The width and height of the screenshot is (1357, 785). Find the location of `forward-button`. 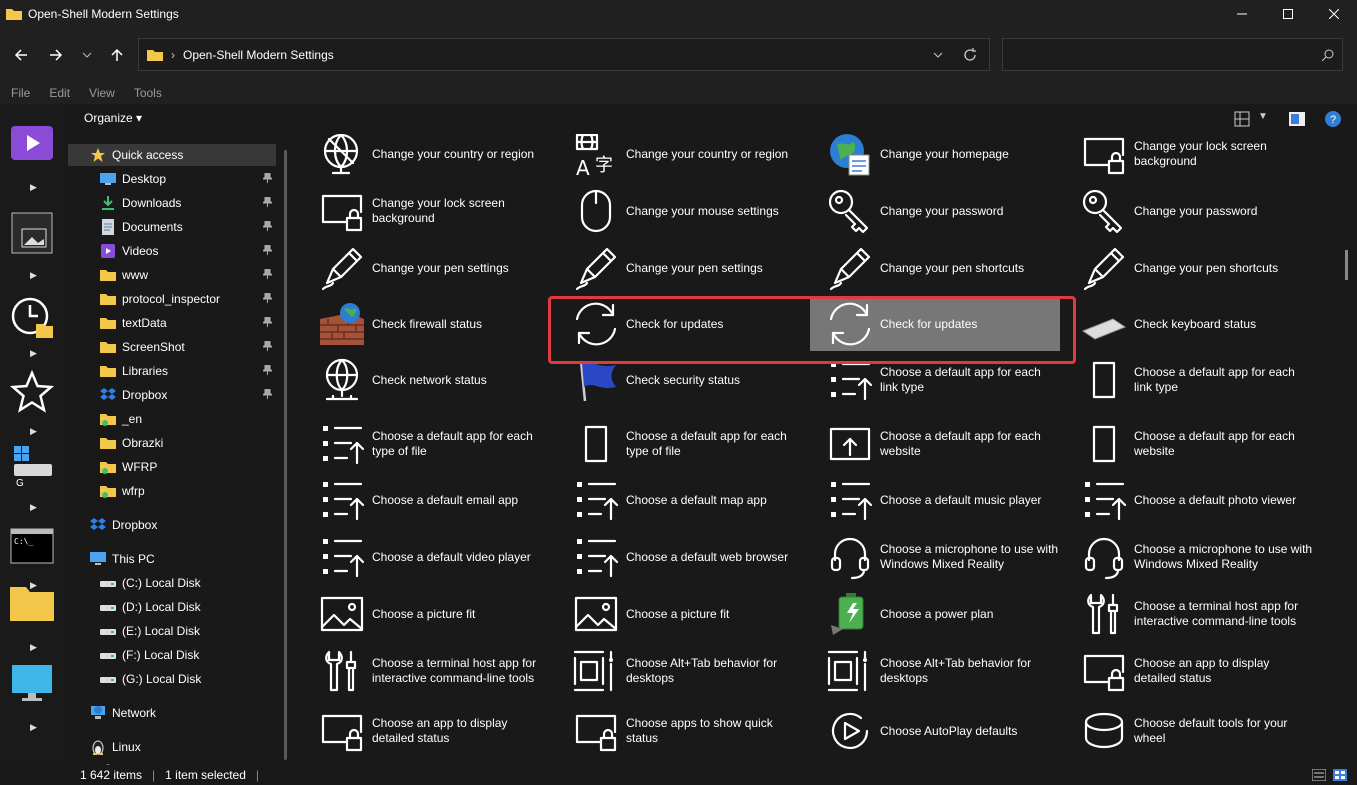

forward-button is located at coordinates (56, 55).